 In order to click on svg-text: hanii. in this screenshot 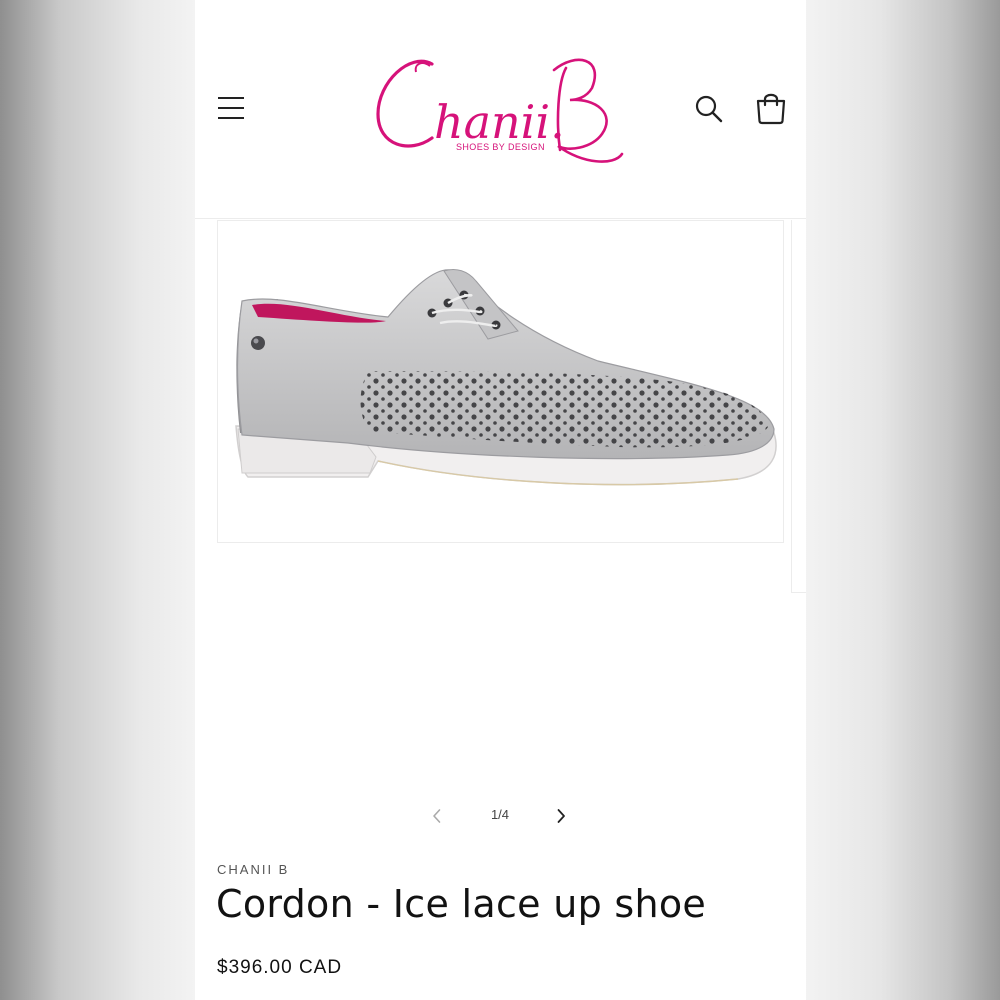, I will do `click(499, 122)`.